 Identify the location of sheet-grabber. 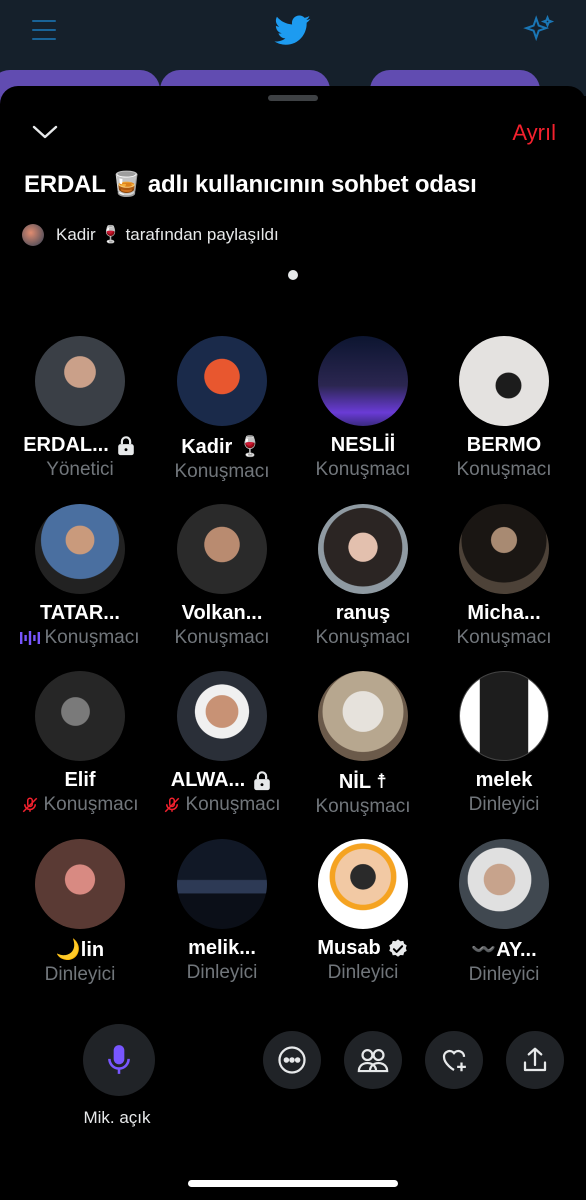
(293, 98).